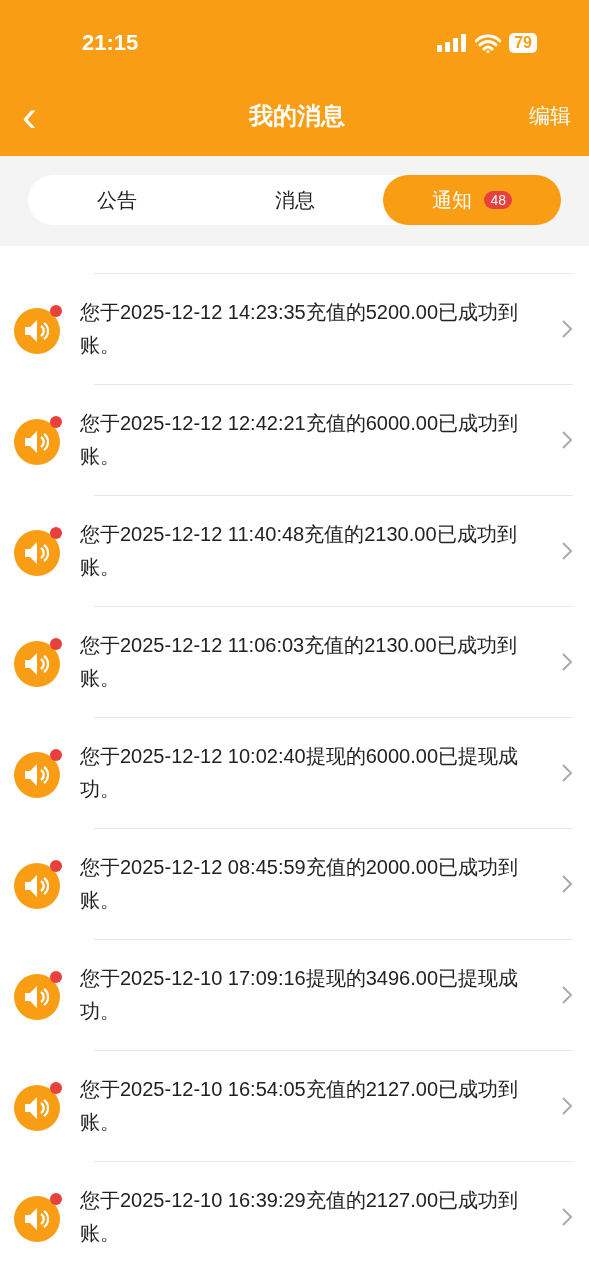 The height and width of the screenshot is (1280, 589). I want to click on status-time: 21:15, so click(111, 43).